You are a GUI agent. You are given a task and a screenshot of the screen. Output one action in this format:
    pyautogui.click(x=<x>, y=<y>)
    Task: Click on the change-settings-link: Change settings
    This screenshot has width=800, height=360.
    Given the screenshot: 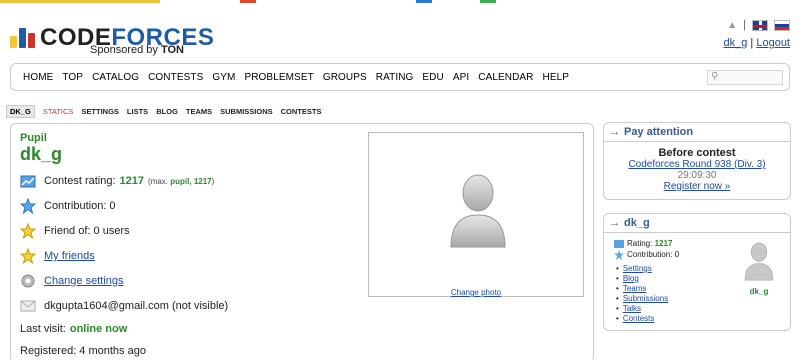 What is the action you would take?
    pyautogui.click(x=84, y=281)
    